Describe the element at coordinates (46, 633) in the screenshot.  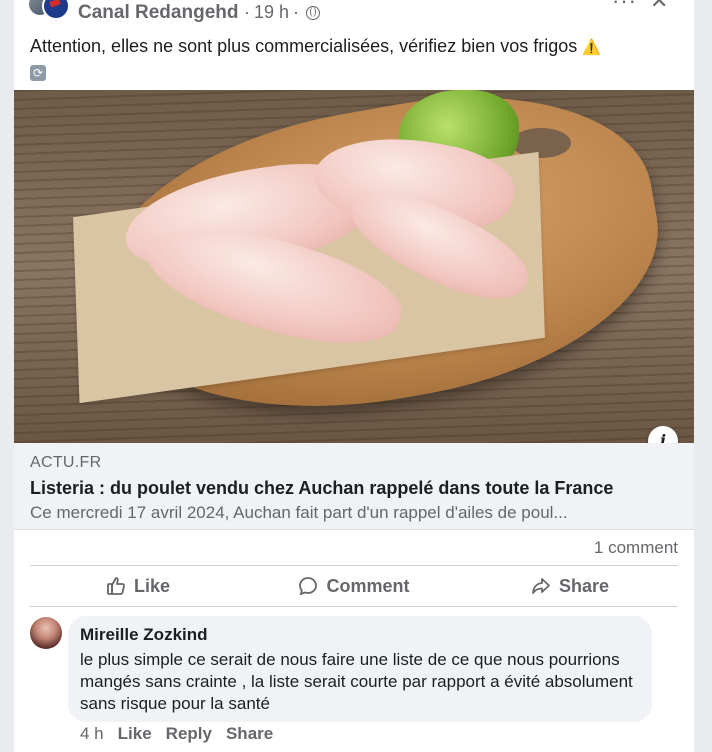
I see `commenter-avatar` at that location.